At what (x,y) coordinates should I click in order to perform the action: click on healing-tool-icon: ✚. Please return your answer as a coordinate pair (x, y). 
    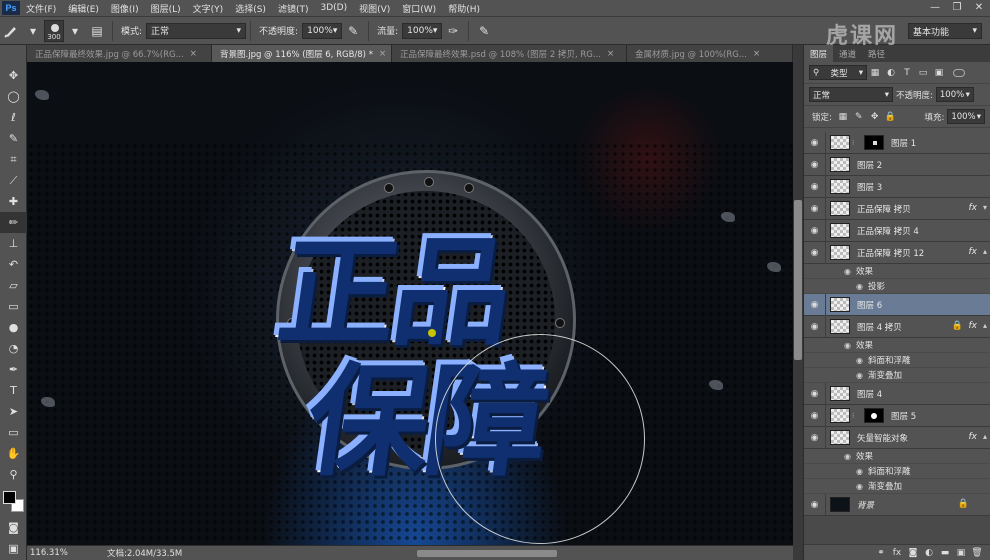
    Looking at the image, I should click on (13, 201).